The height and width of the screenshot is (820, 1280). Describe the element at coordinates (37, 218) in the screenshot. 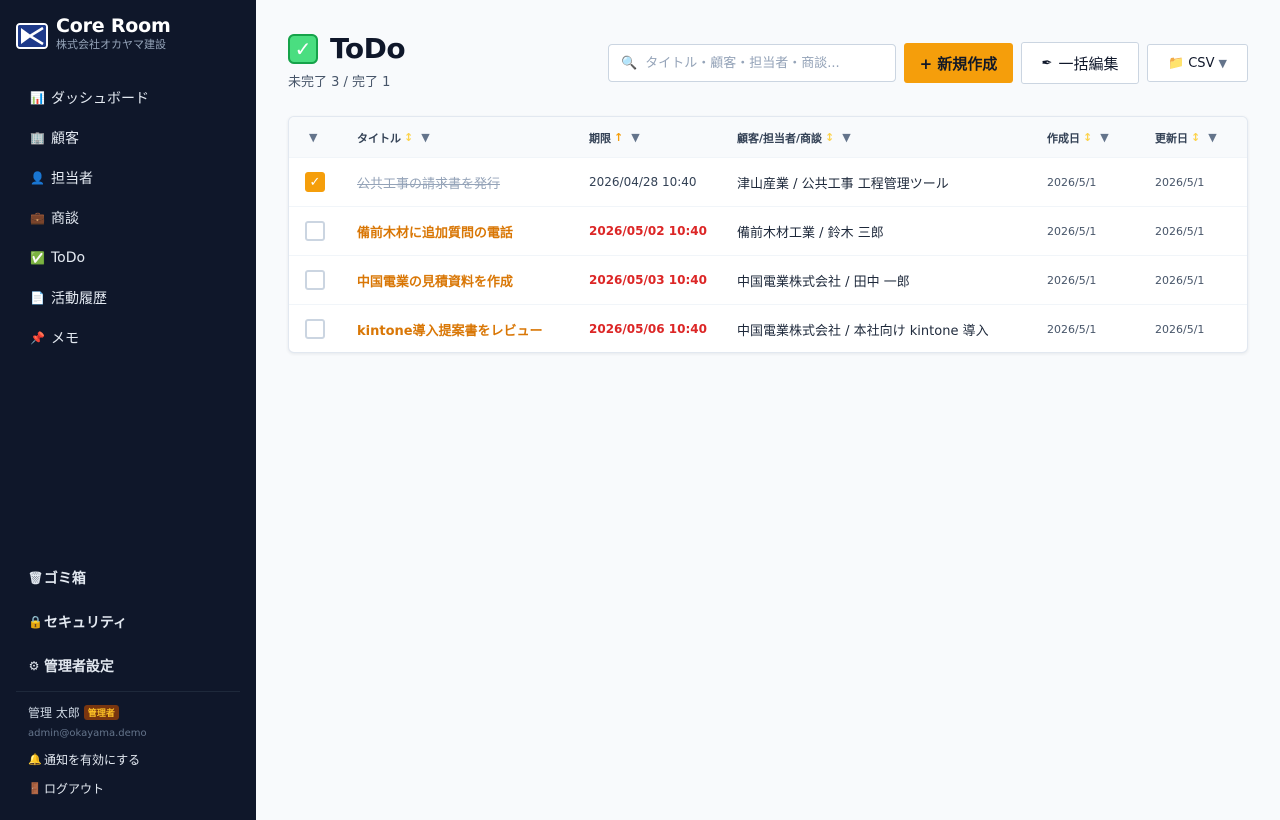

I see `briefcase-icon: 💼` at that location.